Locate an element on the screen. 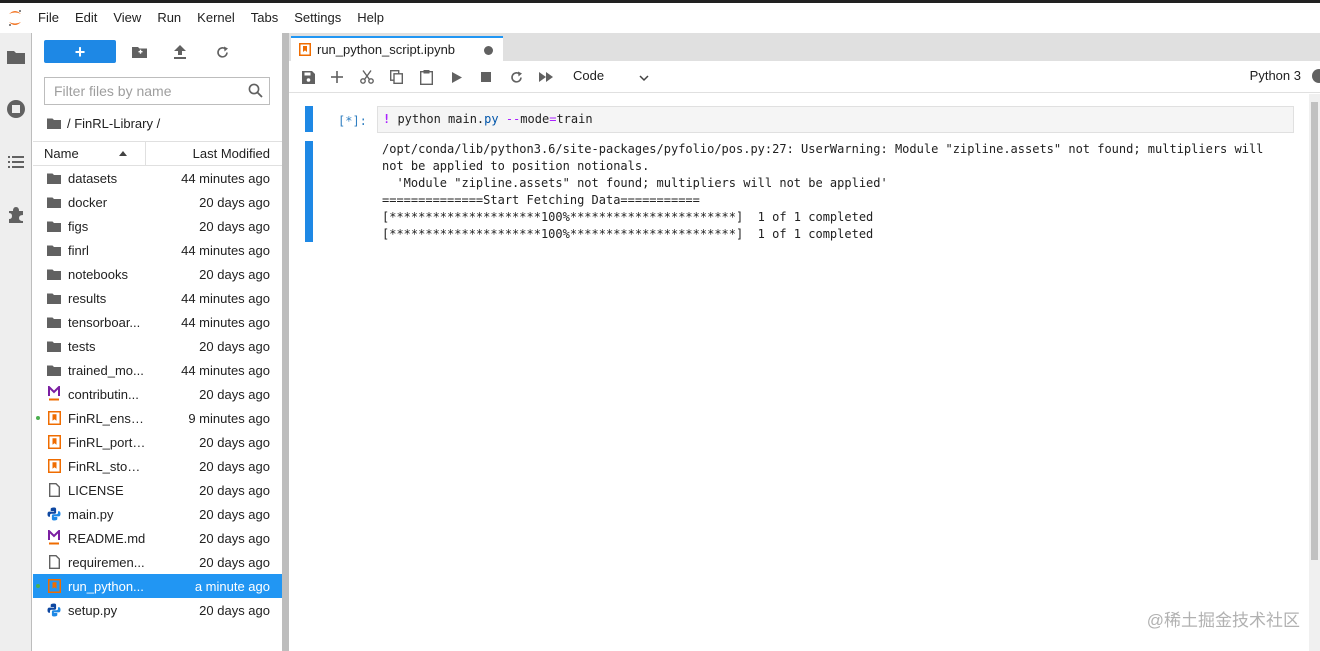 This screenshot has width=1320, height=651. file-name: notebooks is located at coordinates (98, 274).